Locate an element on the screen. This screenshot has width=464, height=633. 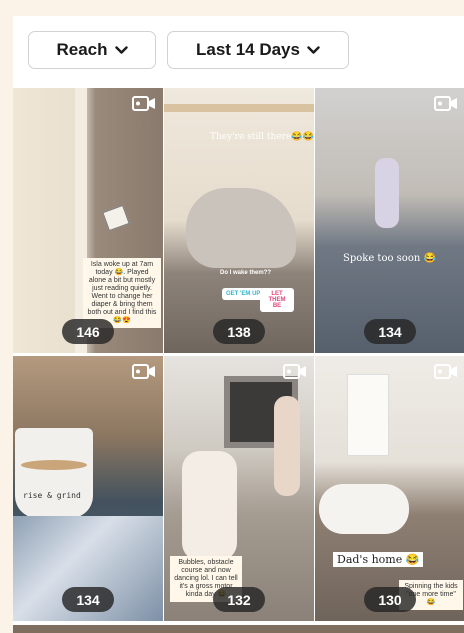
story-tile: rise & grind 134 is located at coordinates (88, 488).